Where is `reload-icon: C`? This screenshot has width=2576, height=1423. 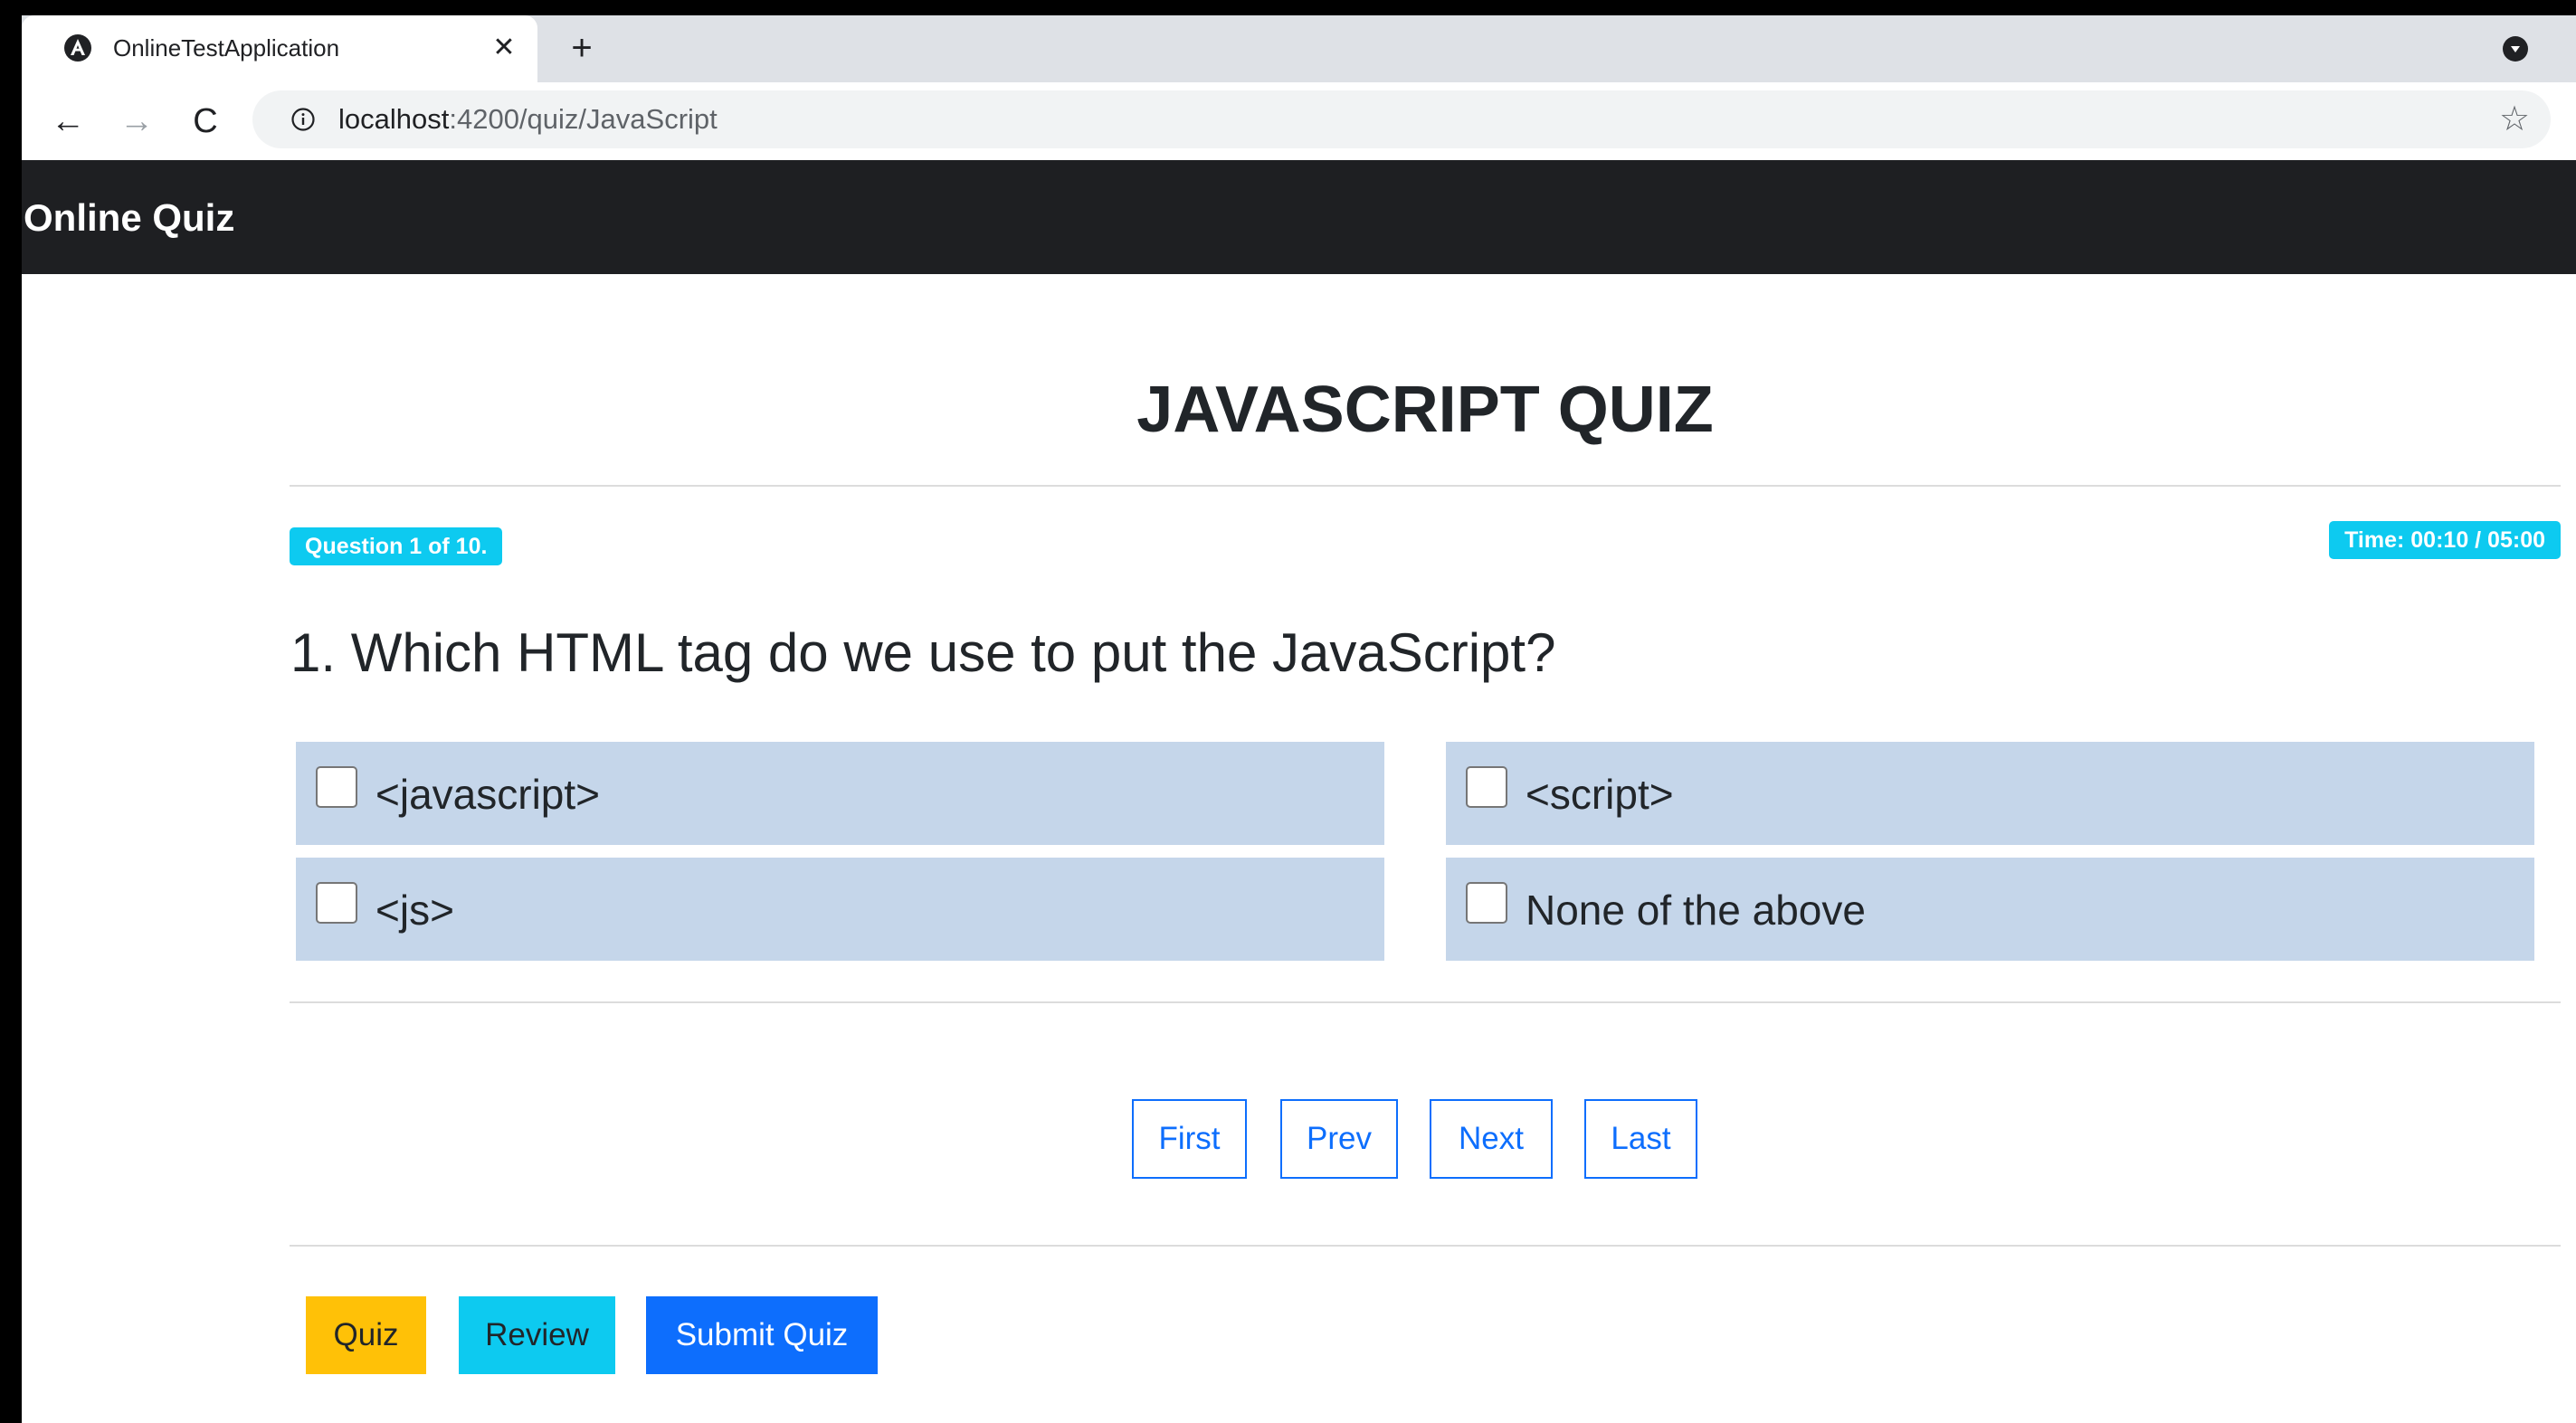 reload-icon: C is located at coordinates (205, 121).